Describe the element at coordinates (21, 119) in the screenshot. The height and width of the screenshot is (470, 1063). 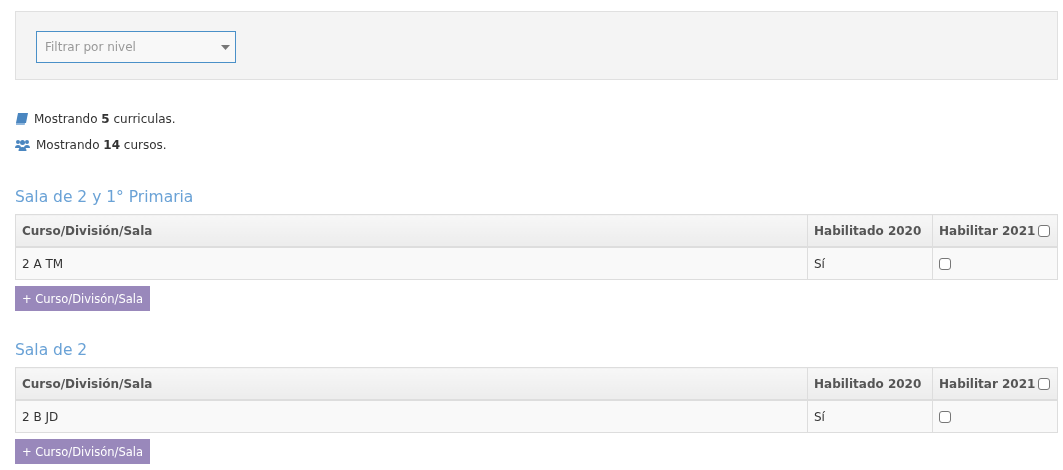
I see `book-icon` at that location.